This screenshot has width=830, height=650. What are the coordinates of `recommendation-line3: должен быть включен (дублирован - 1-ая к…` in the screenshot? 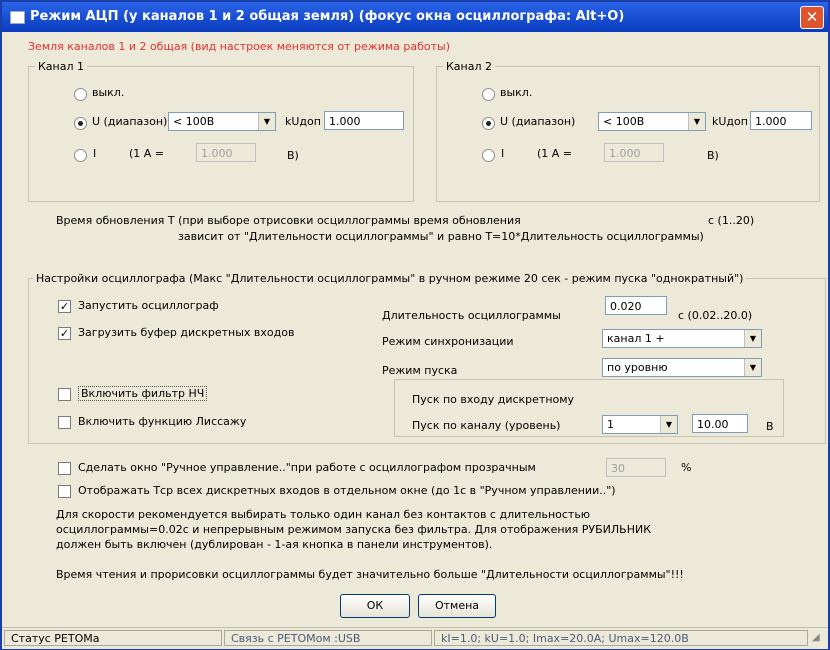 It's located at (274, 544).